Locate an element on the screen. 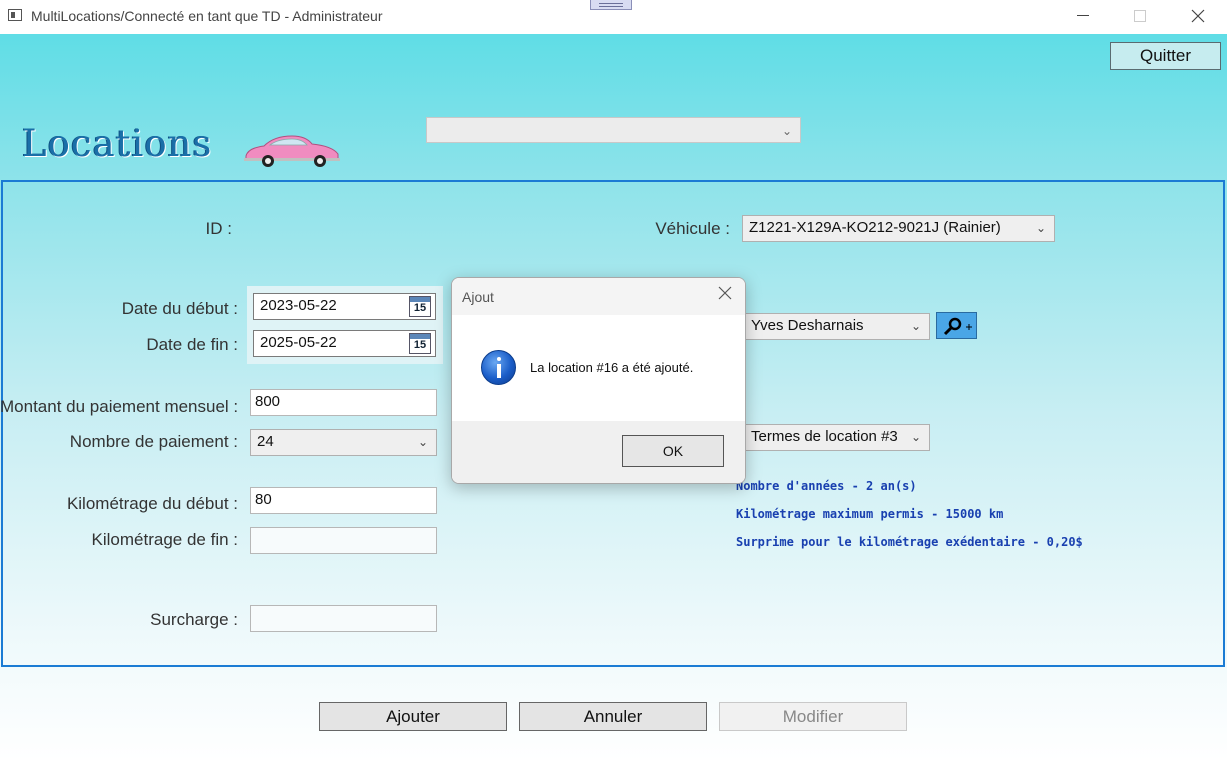 The width and height of the screenshot is (1227, 761). confirmation-dialog: Ajout La location #16 a été ajouté. OK is located at coordinates (598, 380).